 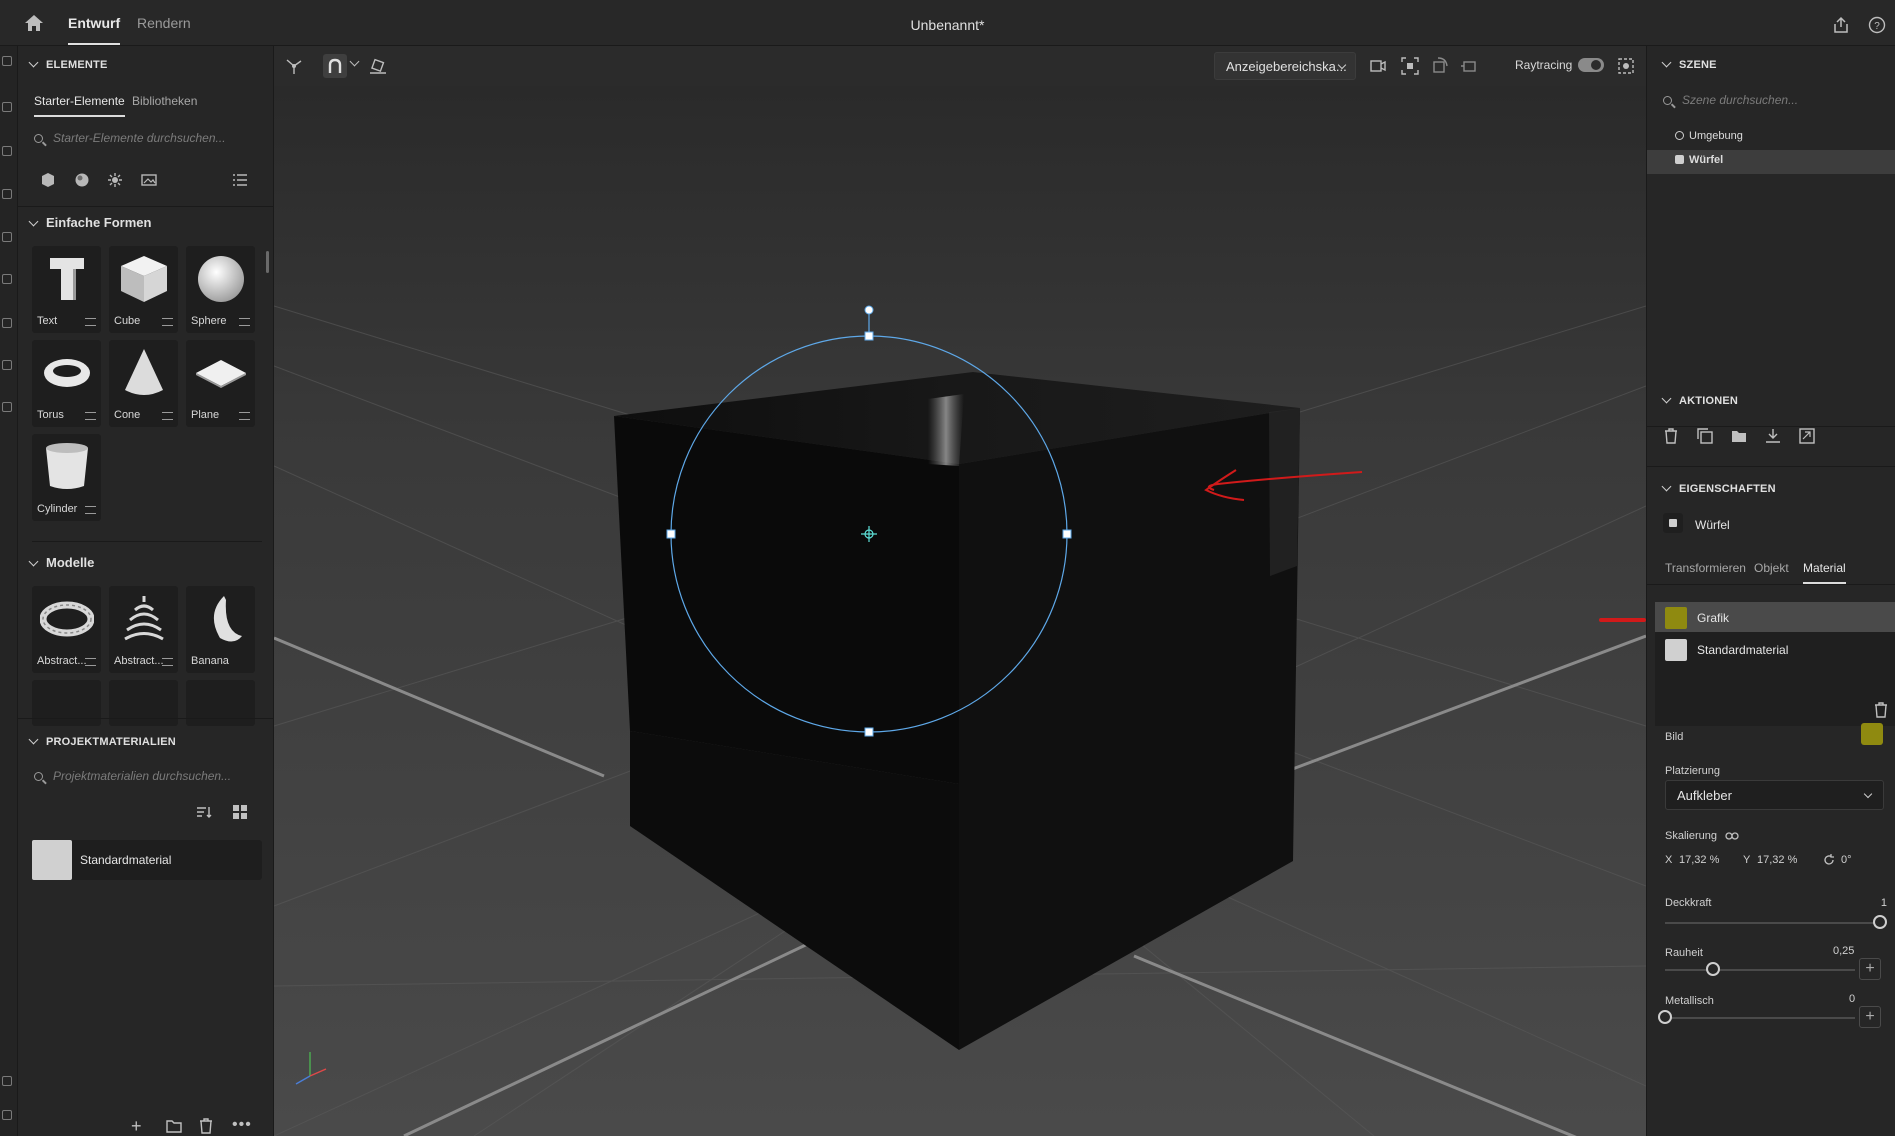 I want to click on ground-object-icon, so click(x=378, y=66).